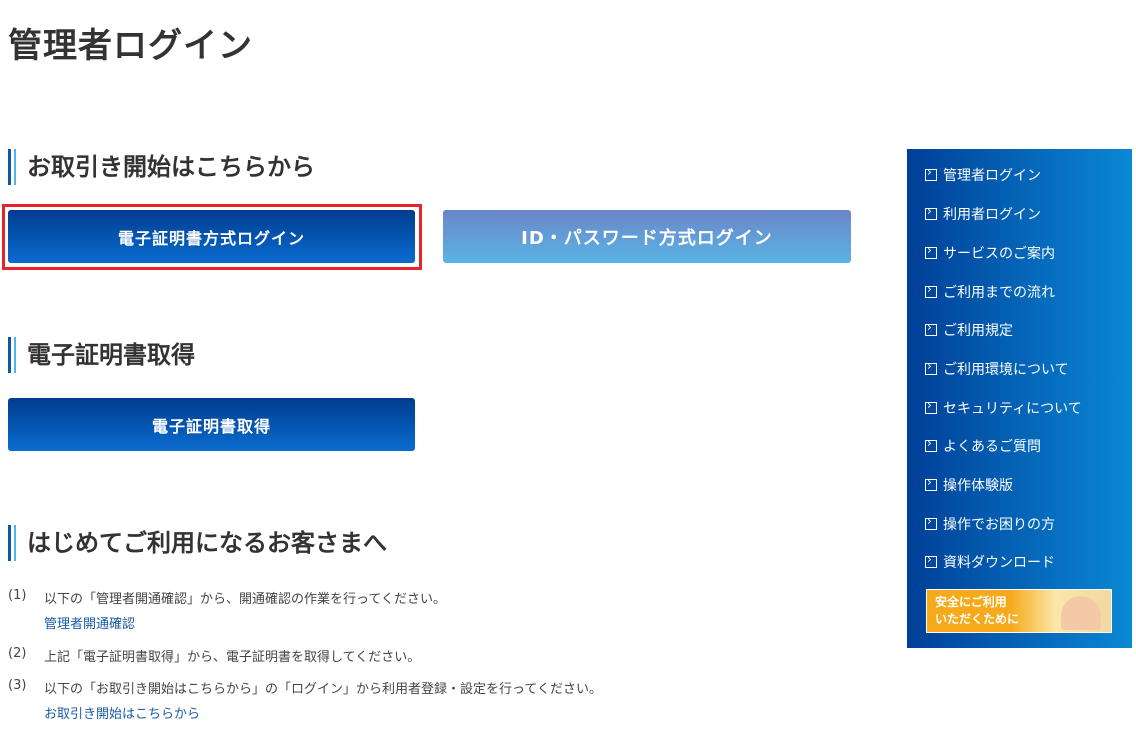  What do you see at coordinates (211, 424) in the screenshot?
I see `certificate-get-button: 電子証明書取得` at bounding box center [211, 424].